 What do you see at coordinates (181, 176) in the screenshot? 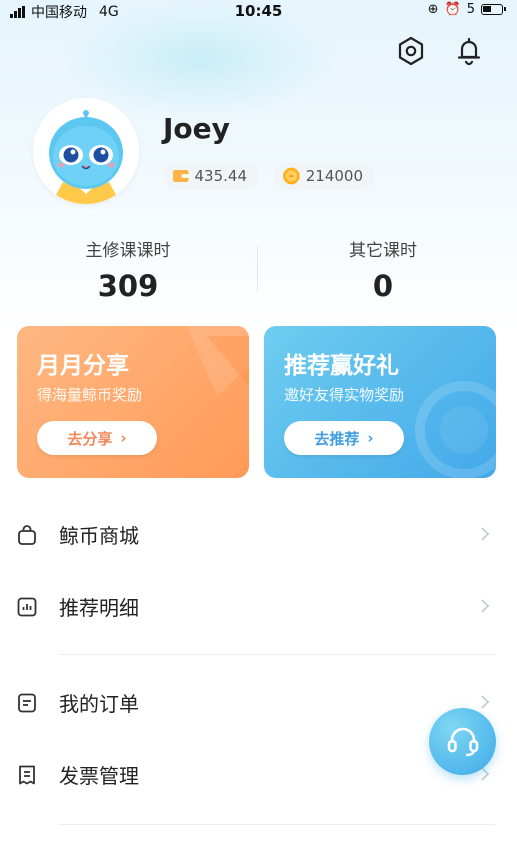
I see `wallet-icon` at bounding box center [181, 176].